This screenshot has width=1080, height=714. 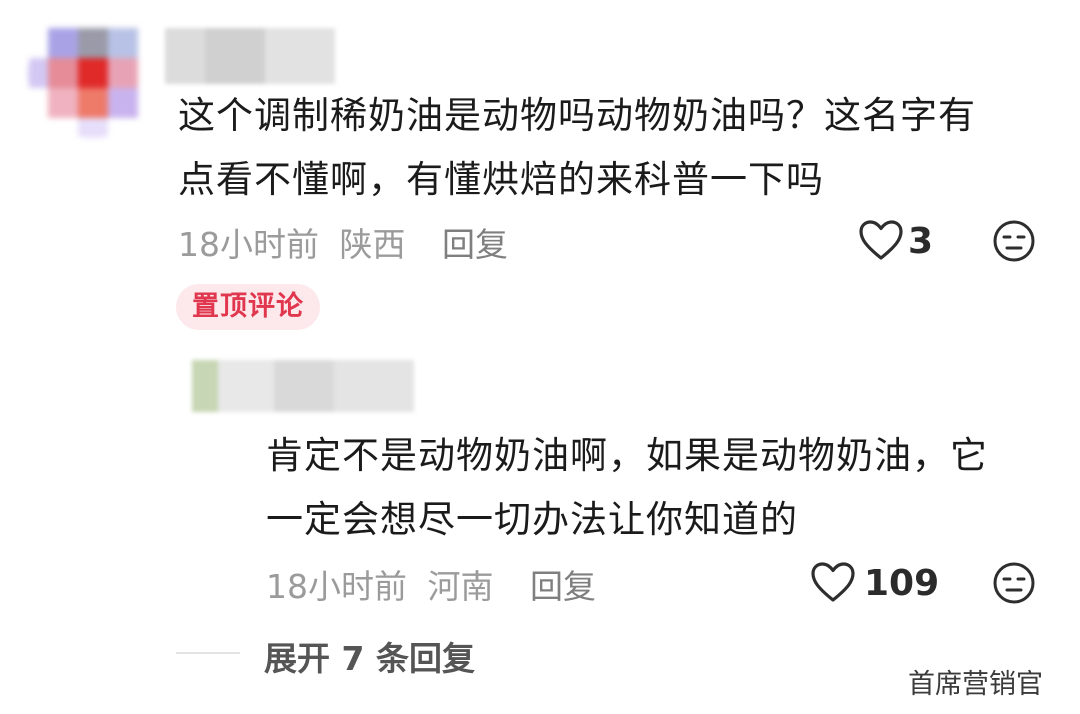 I want to click on avatar, so click(x=93, y=74).